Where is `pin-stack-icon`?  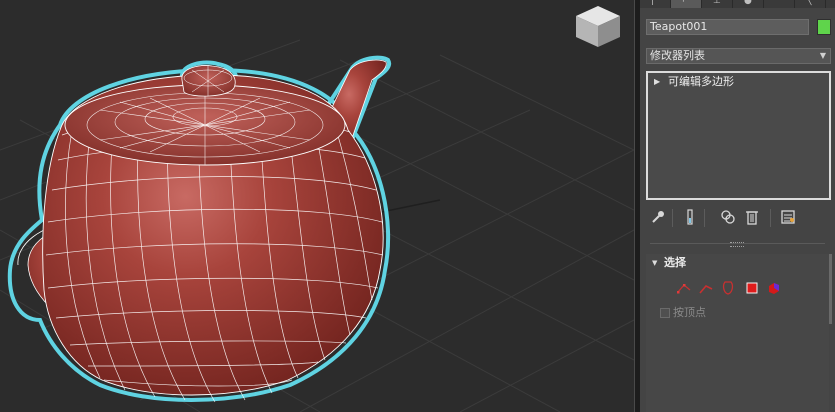 pin-stack-icon is located at coordinates (658, 217).